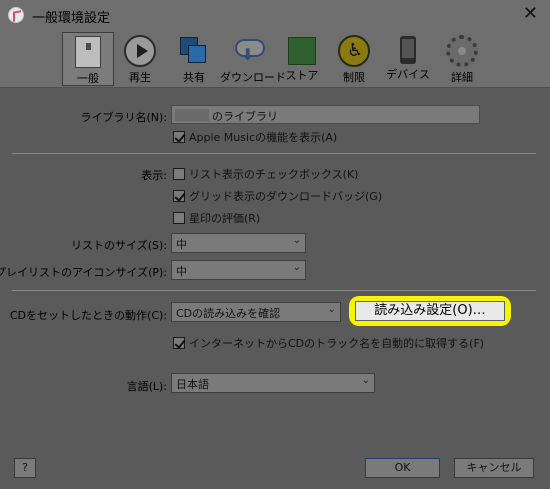 Image resolution: width=550 pixels, height=489 pixels. I want to click on library-name-label: ライブラリ名(N):, so click(123, 117).